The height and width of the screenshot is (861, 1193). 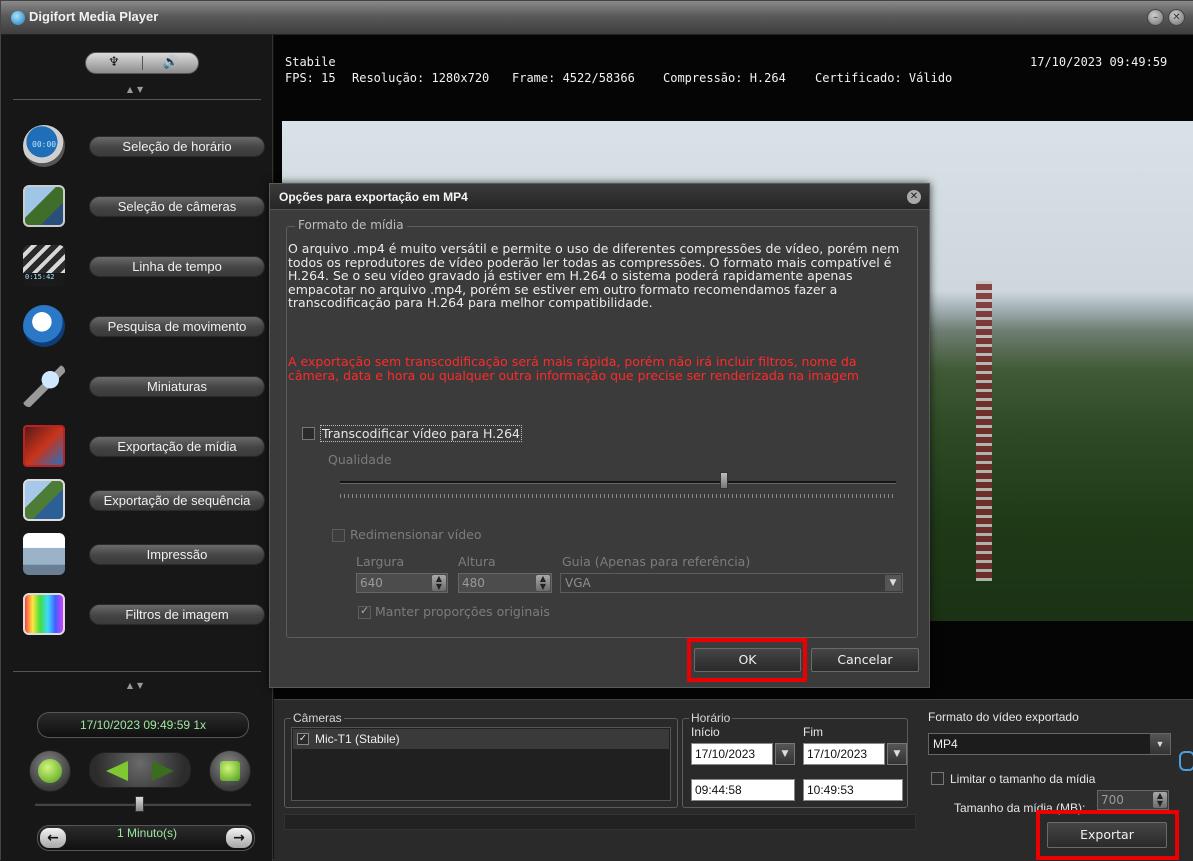 What do you see at coordinates (477, 561) in the screenshot?
I see `height-label: Altura` at bounding box center [477, 561].